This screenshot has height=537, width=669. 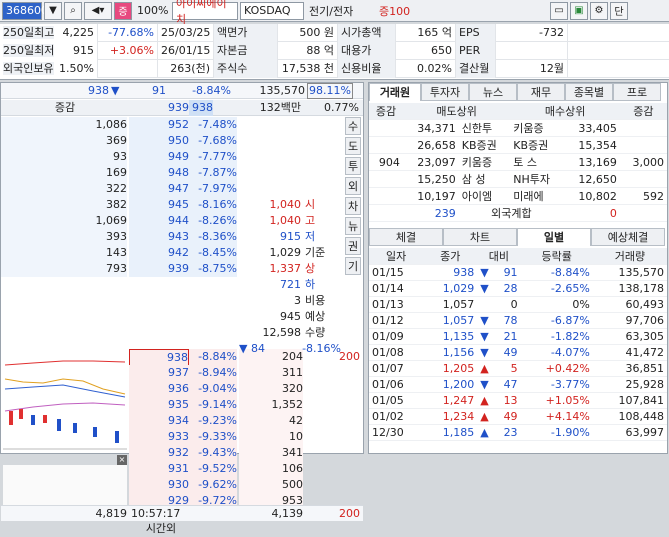 I want to click on info-value: -732, so click(x=551, y=32).